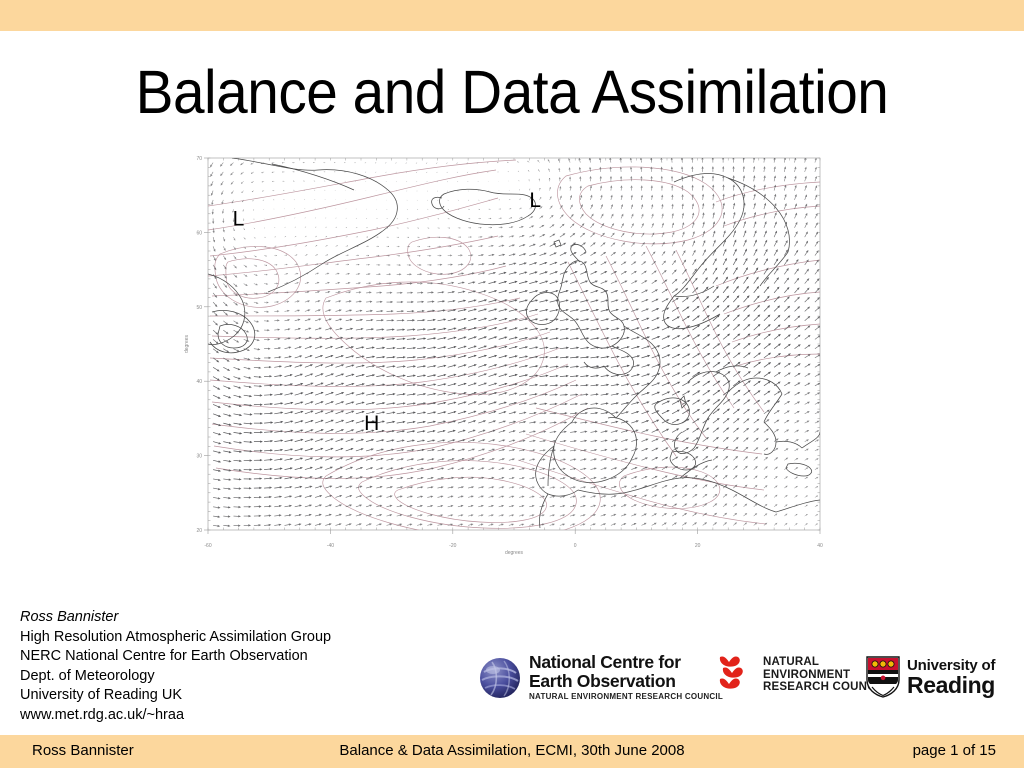 The height and width of the screenshot is (768, 1024). Describe the element at coordinates (951, 665) in the screenshot. I see `reading-line1: University of` at that location.